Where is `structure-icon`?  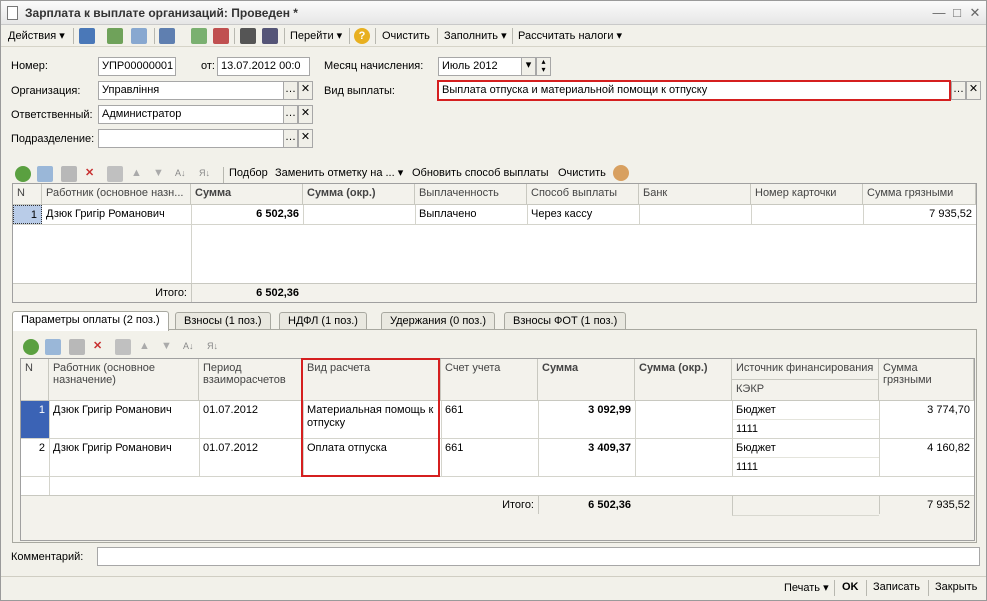 structure-icon is located at coordinates (270, 36).